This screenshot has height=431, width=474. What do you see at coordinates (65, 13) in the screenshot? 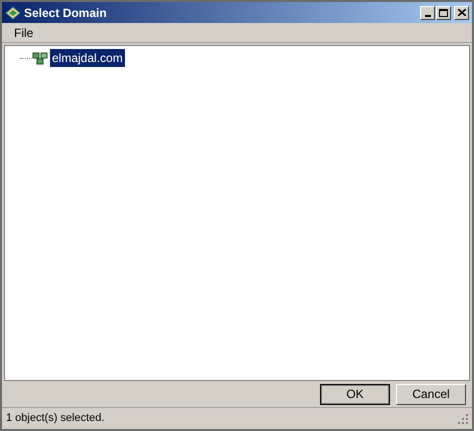
I see `window-title: Select Domain` at bounding box center [65, 13].